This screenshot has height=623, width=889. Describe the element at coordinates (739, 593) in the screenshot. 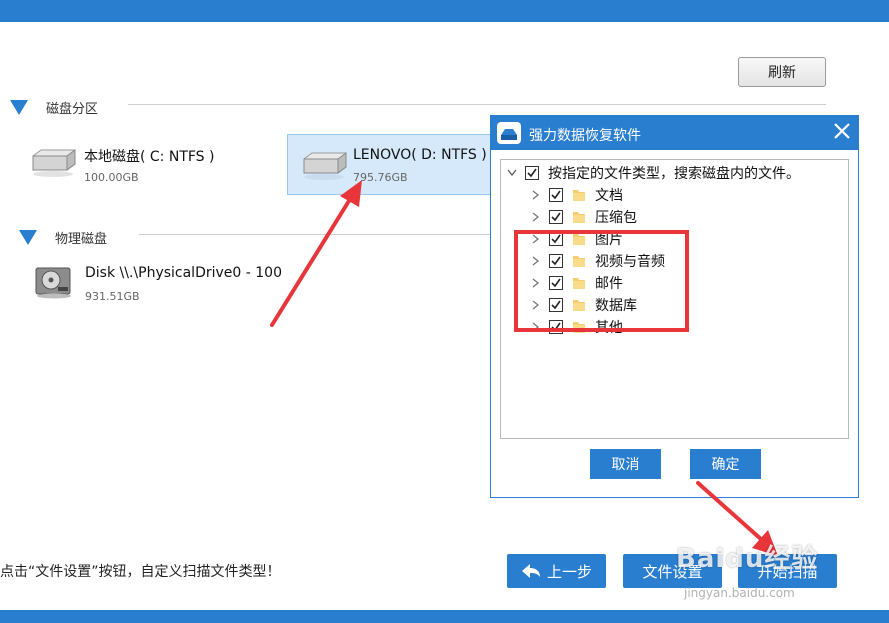

I see `watermark-url: jingyan.baidu.com` at that location.